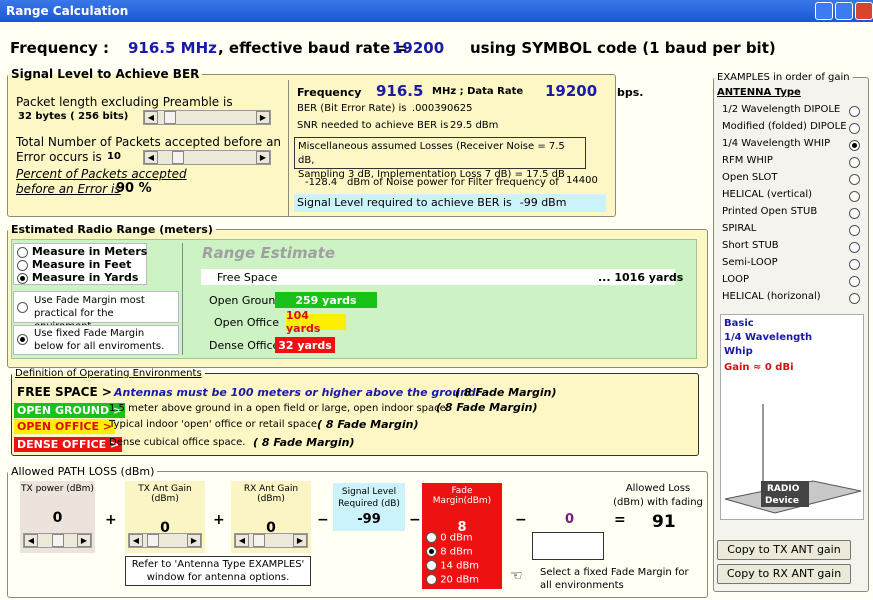  I want to click on tx-power-slider: ◀ ▶, so click(57, 540).